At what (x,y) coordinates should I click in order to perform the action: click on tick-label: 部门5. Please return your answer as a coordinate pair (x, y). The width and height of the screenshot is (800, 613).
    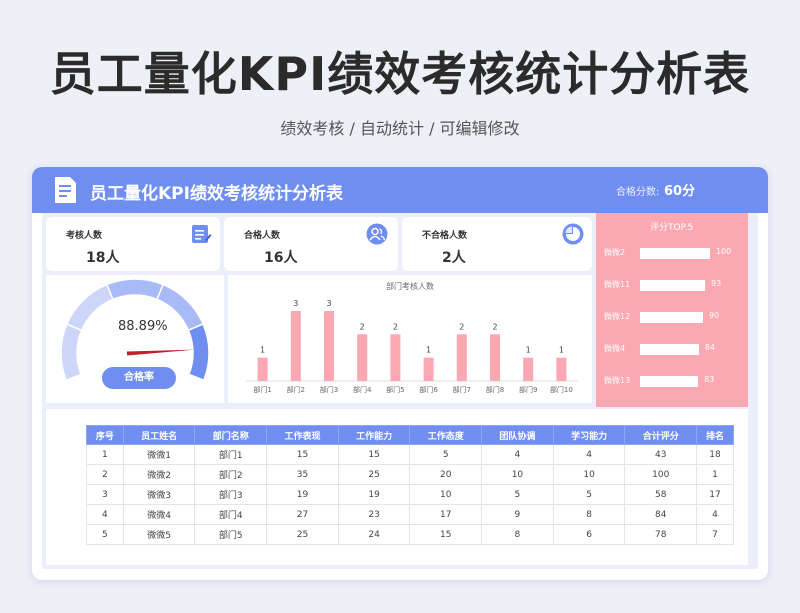
    Looking at the image, I should click on (395, 389).